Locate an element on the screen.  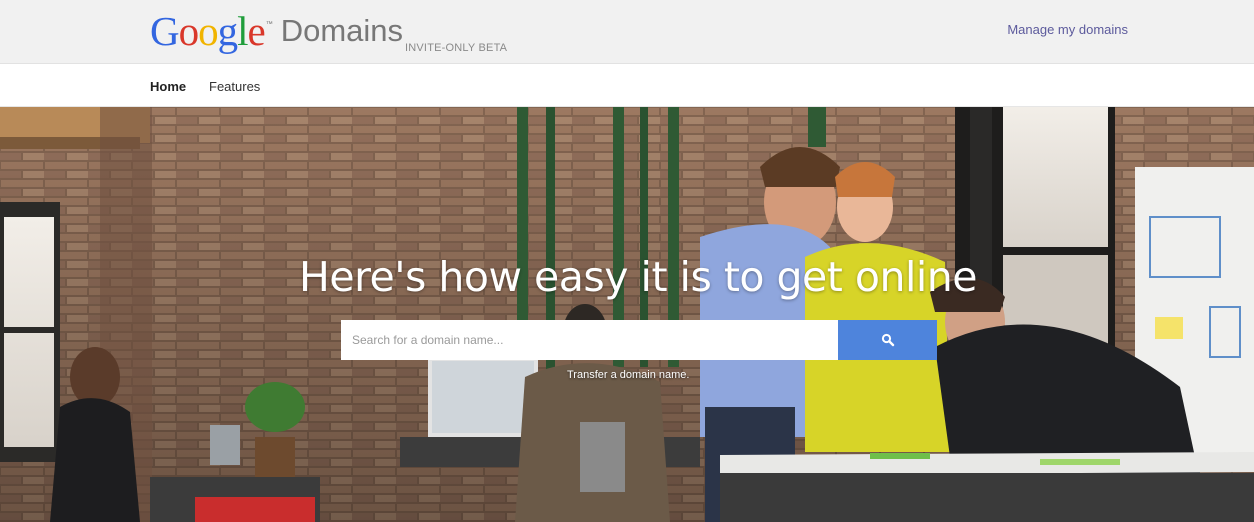
nav-home: Home is located at coordinates (168, 86).